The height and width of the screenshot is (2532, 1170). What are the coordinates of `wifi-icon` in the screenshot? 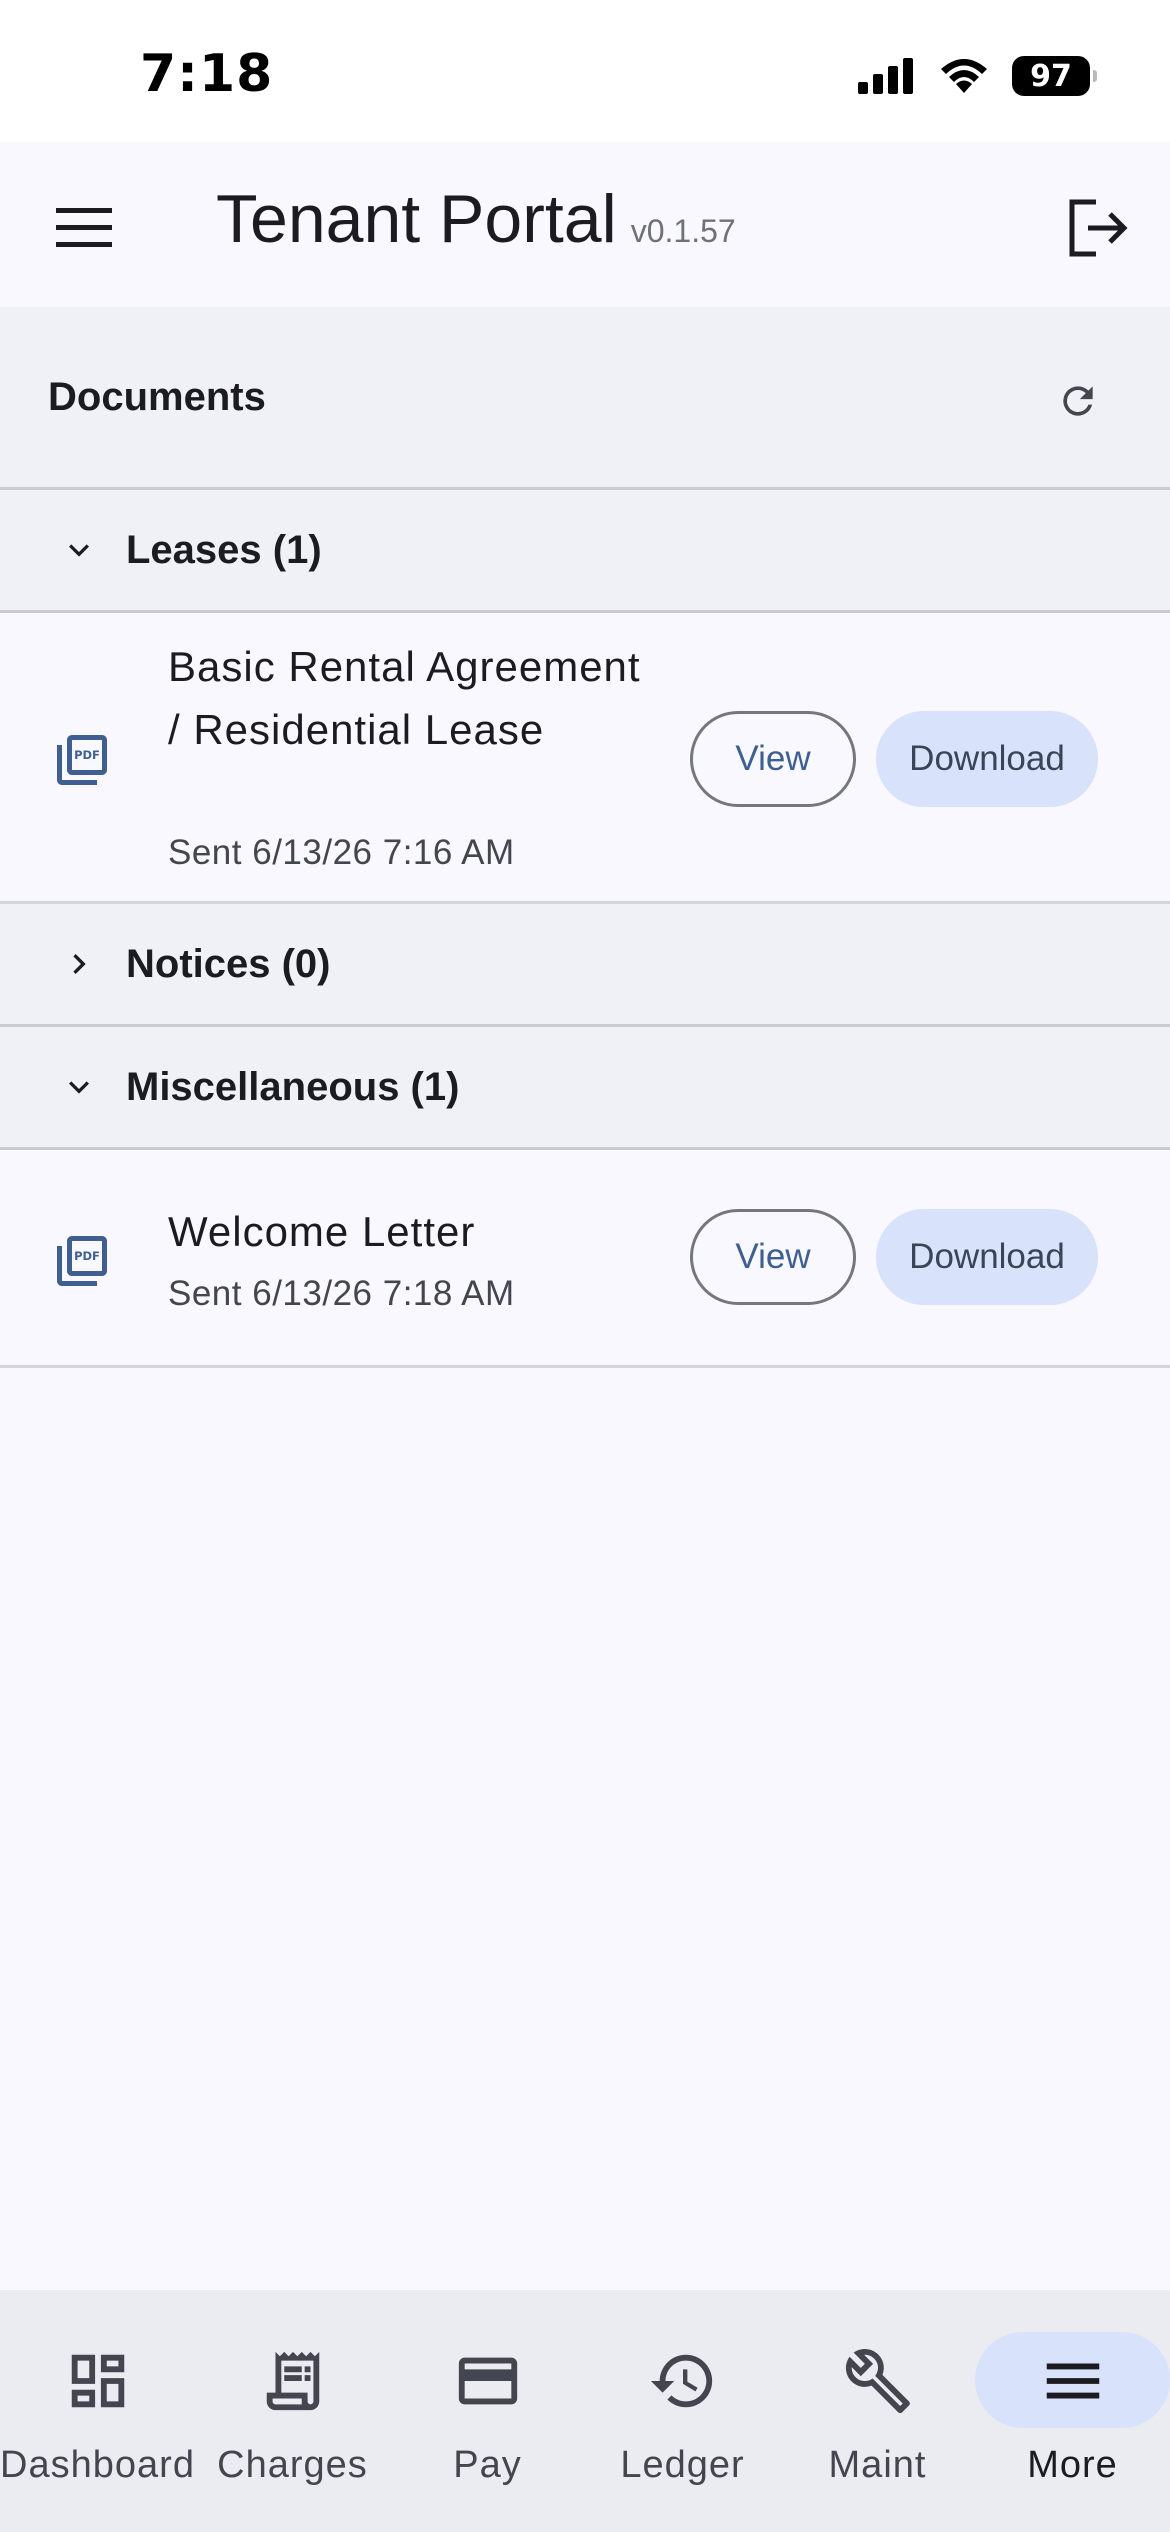 It's located at (964, 76).